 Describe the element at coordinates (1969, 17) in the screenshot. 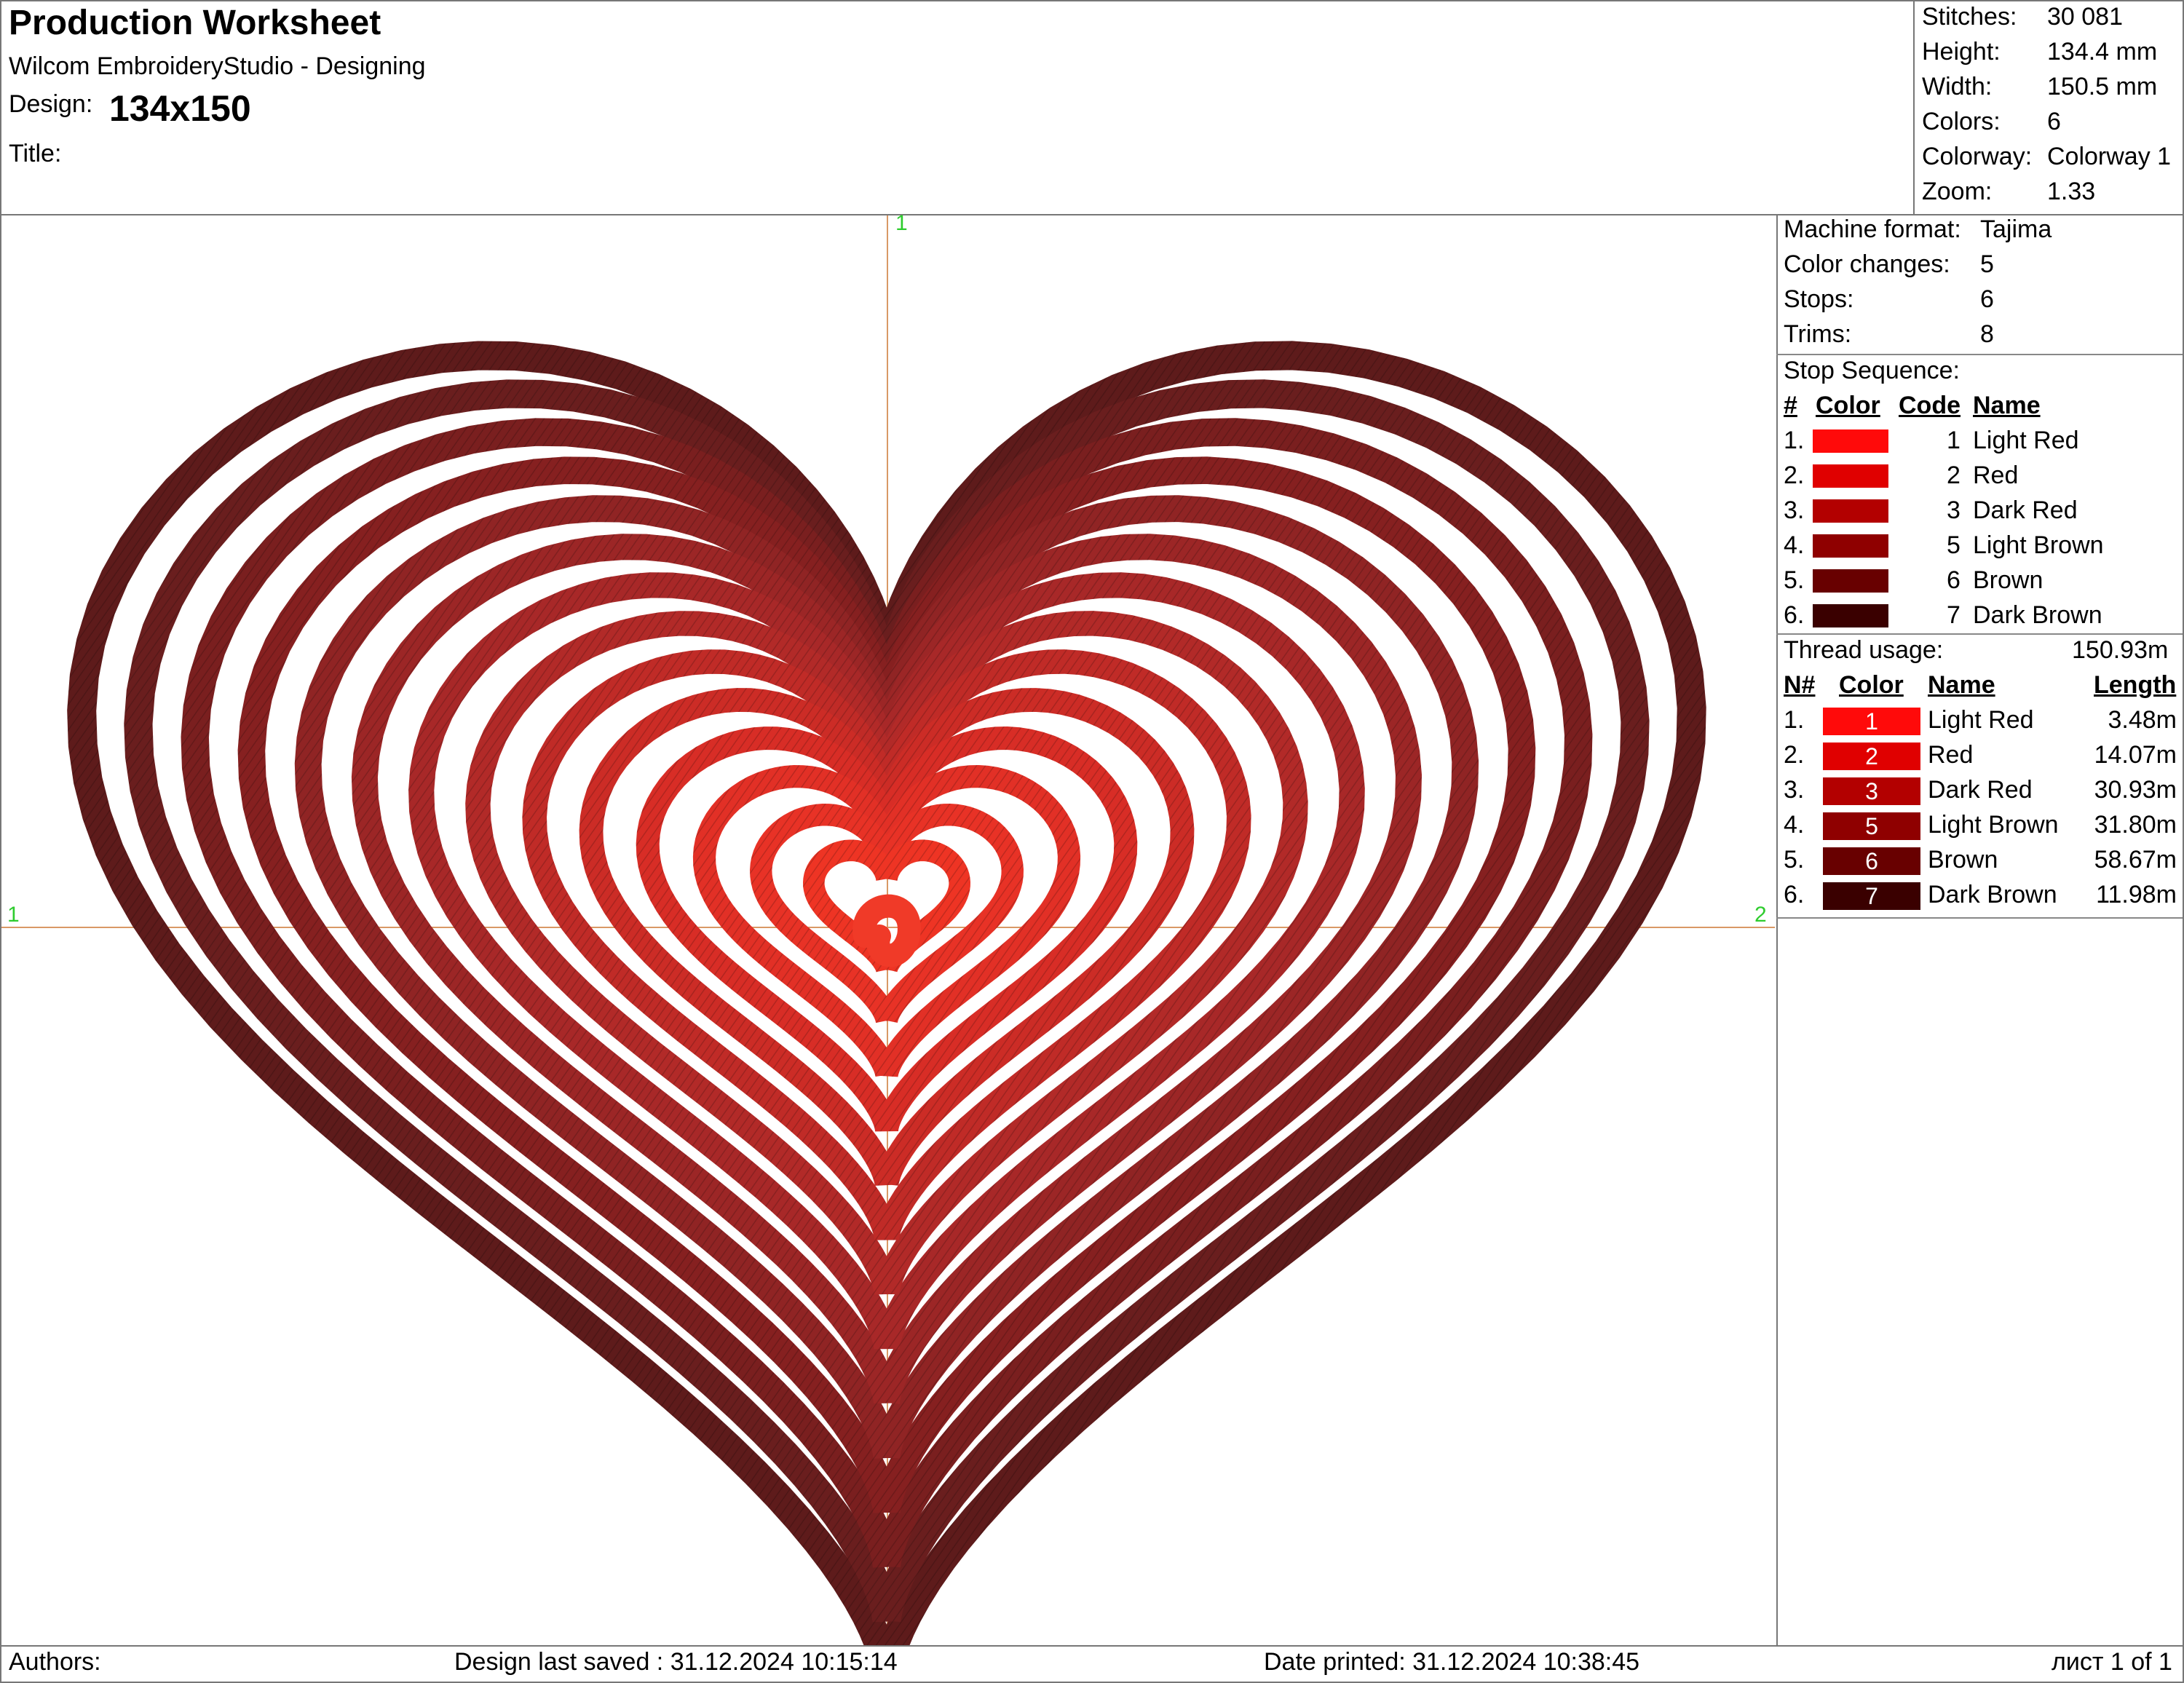

I see `stat-stitches-label: Stitches:` at that location.